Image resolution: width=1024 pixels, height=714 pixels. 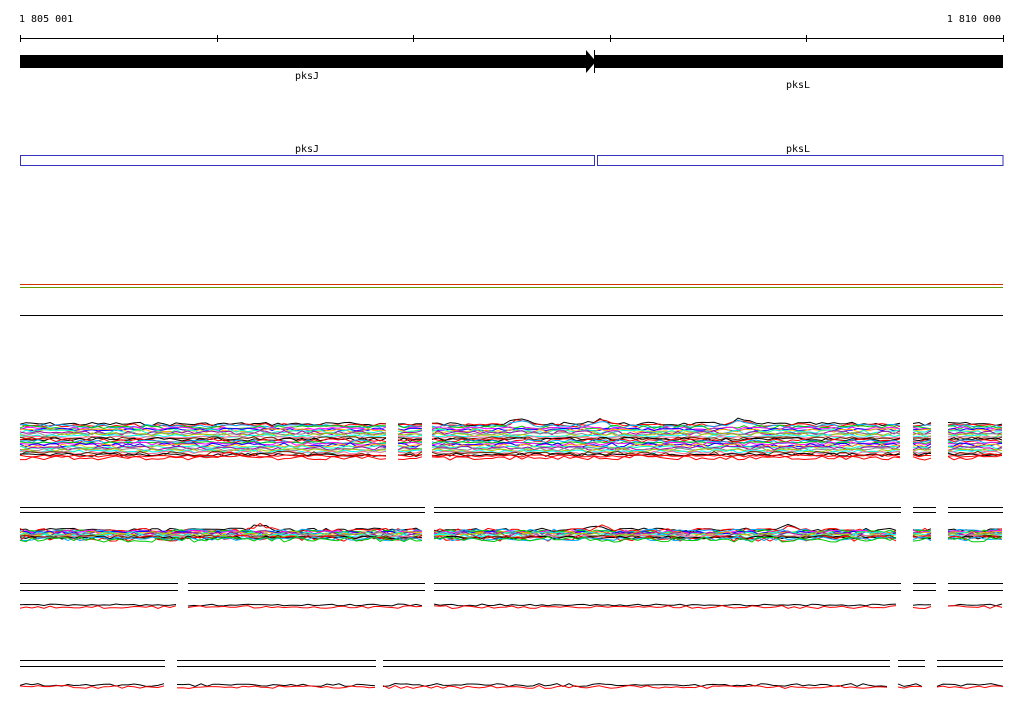 I want to click on cds-label-pksl: pksL, so click(x=798, y=150).